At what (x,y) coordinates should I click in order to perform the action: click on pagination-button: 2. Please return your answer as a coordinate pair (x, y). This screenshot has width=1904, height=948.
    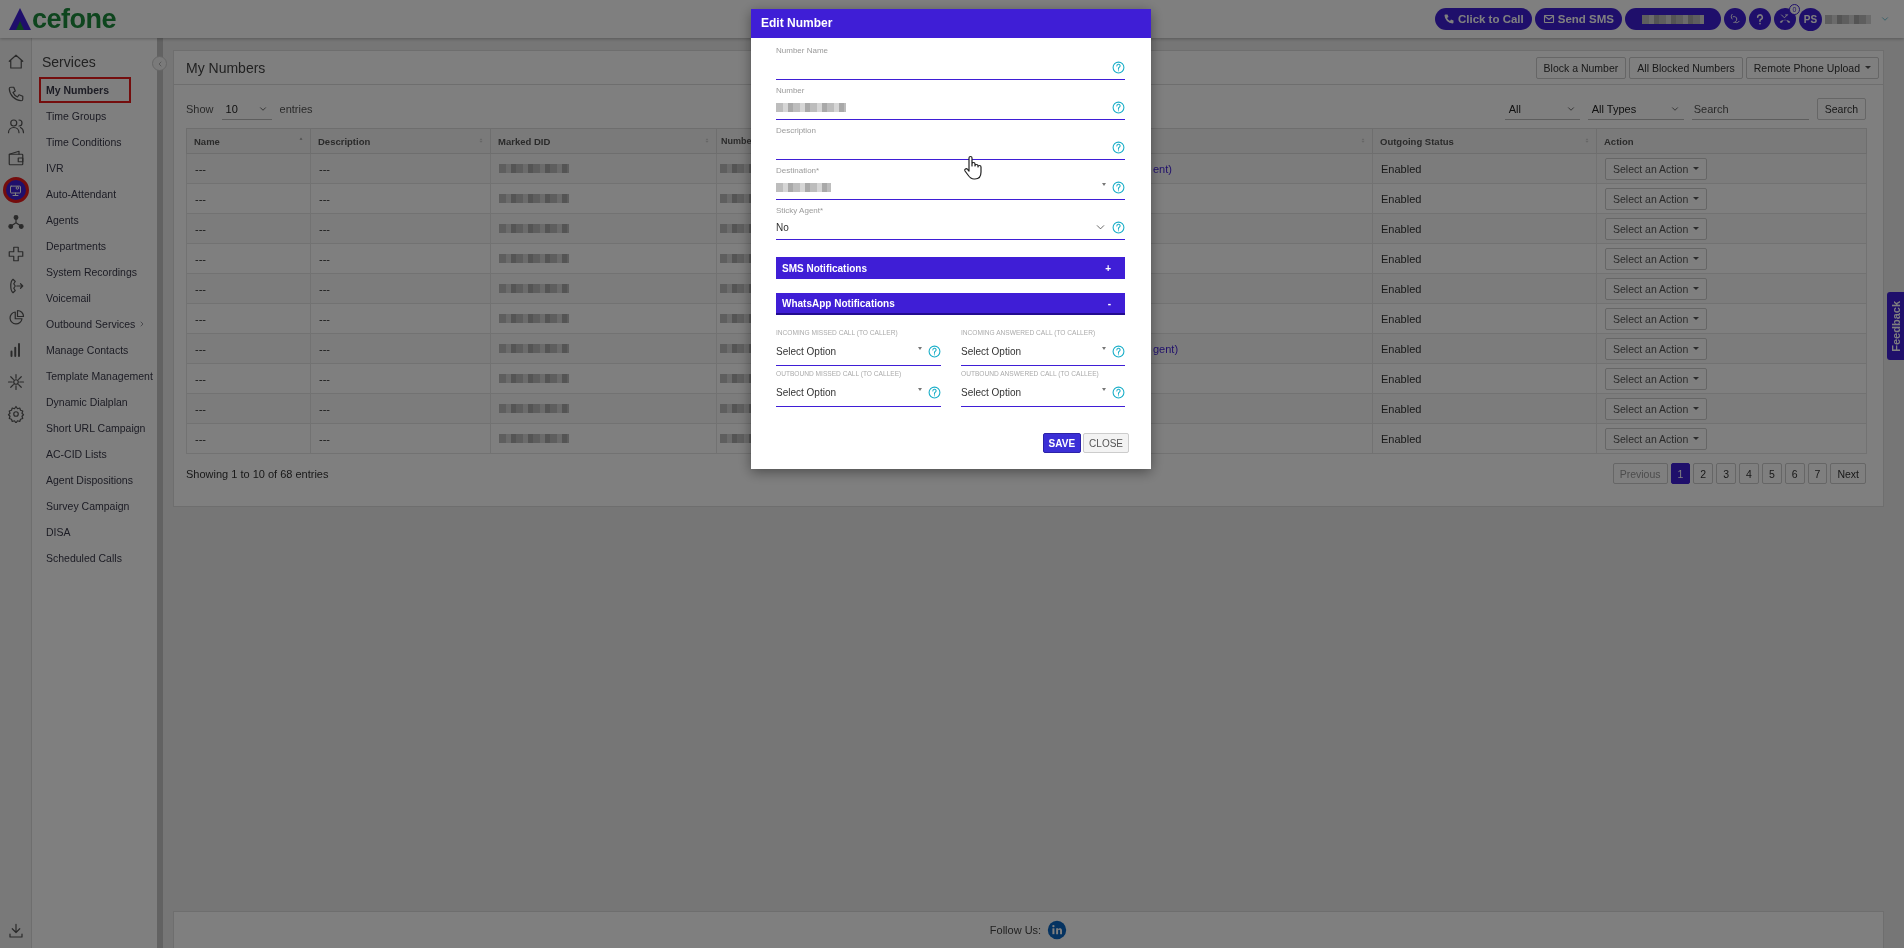
    Looking at the image, I should click on (1703, 473).